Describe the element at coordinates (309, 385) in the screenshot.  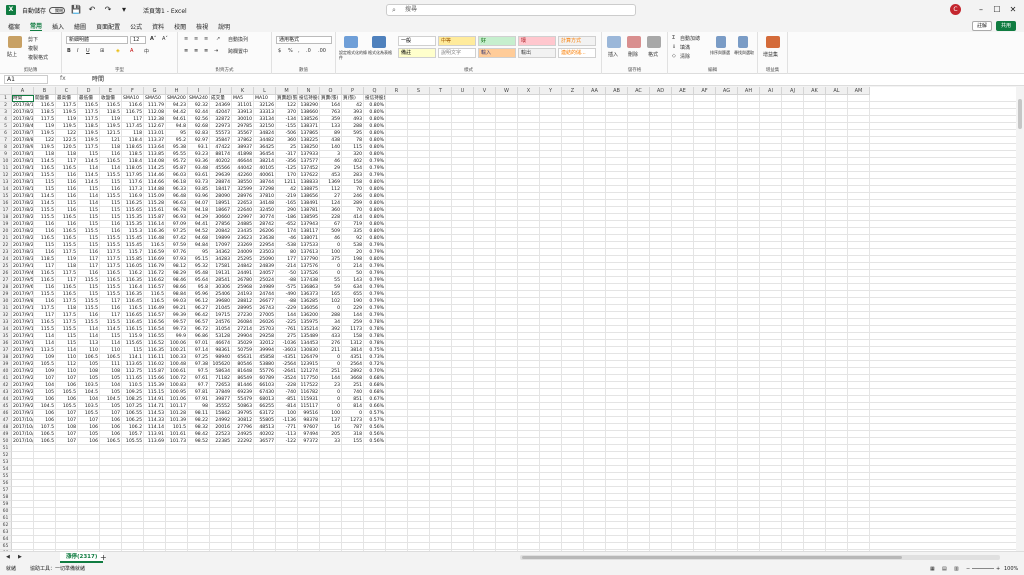
I see `data-cell: 117522` at that location.